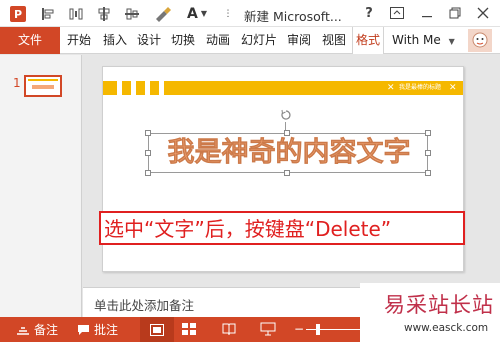 Image resolution: width=500 pixels, height=342 pixels. What do you see at coordinates (30, 40) in the screenshot?
I see `tab-file: 文件` at bounding box center [30, 40].